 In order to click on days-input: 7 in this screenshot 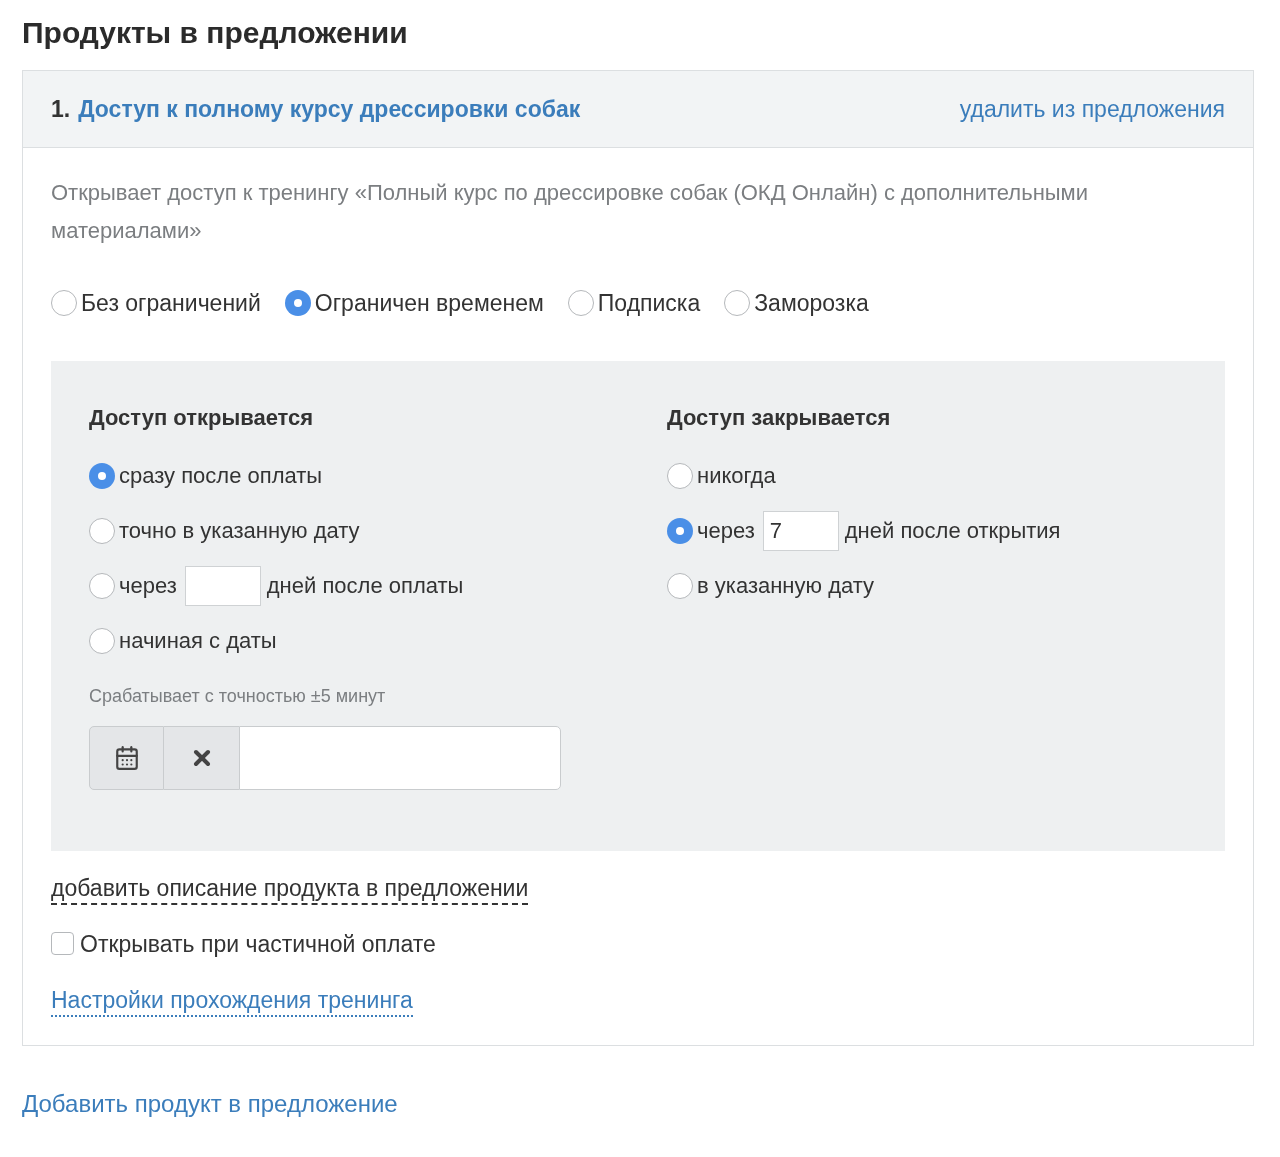, I will do `click(800, 530)`.